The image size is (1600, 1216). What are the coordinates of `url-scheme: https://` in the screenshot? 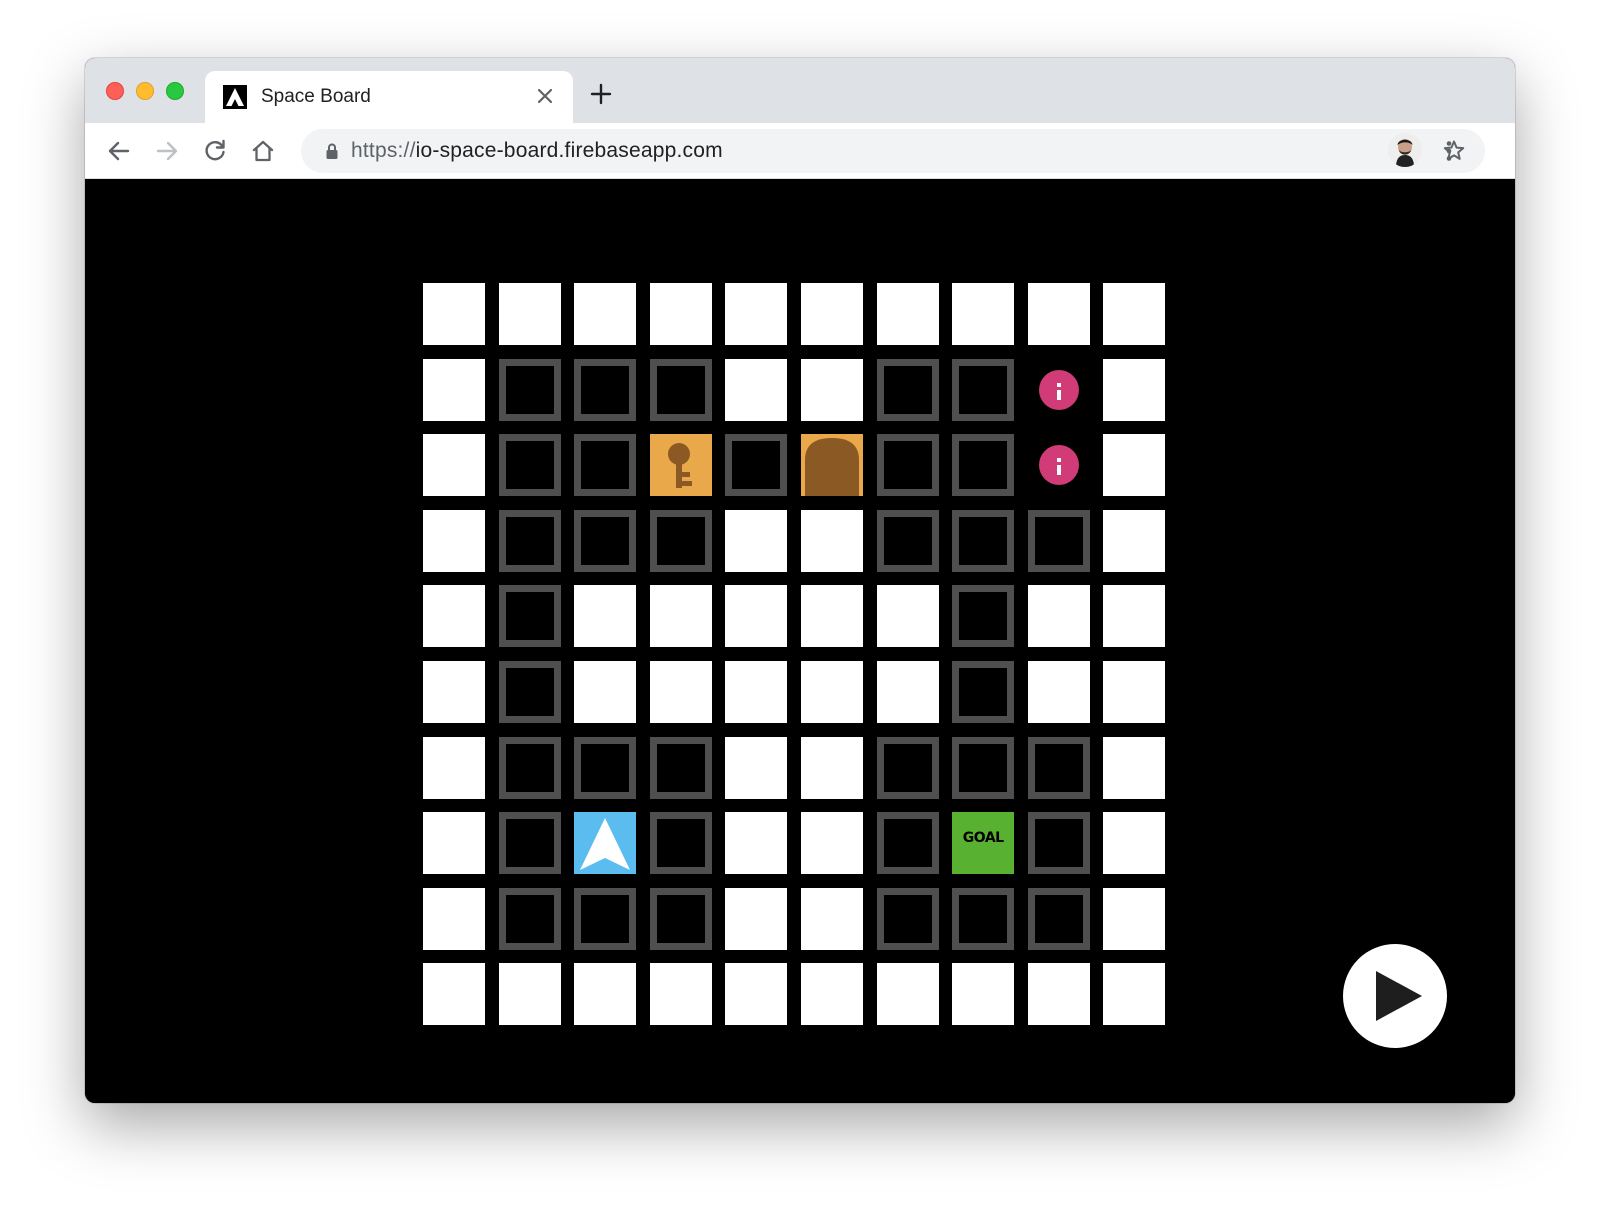 It's located at (383, 150).